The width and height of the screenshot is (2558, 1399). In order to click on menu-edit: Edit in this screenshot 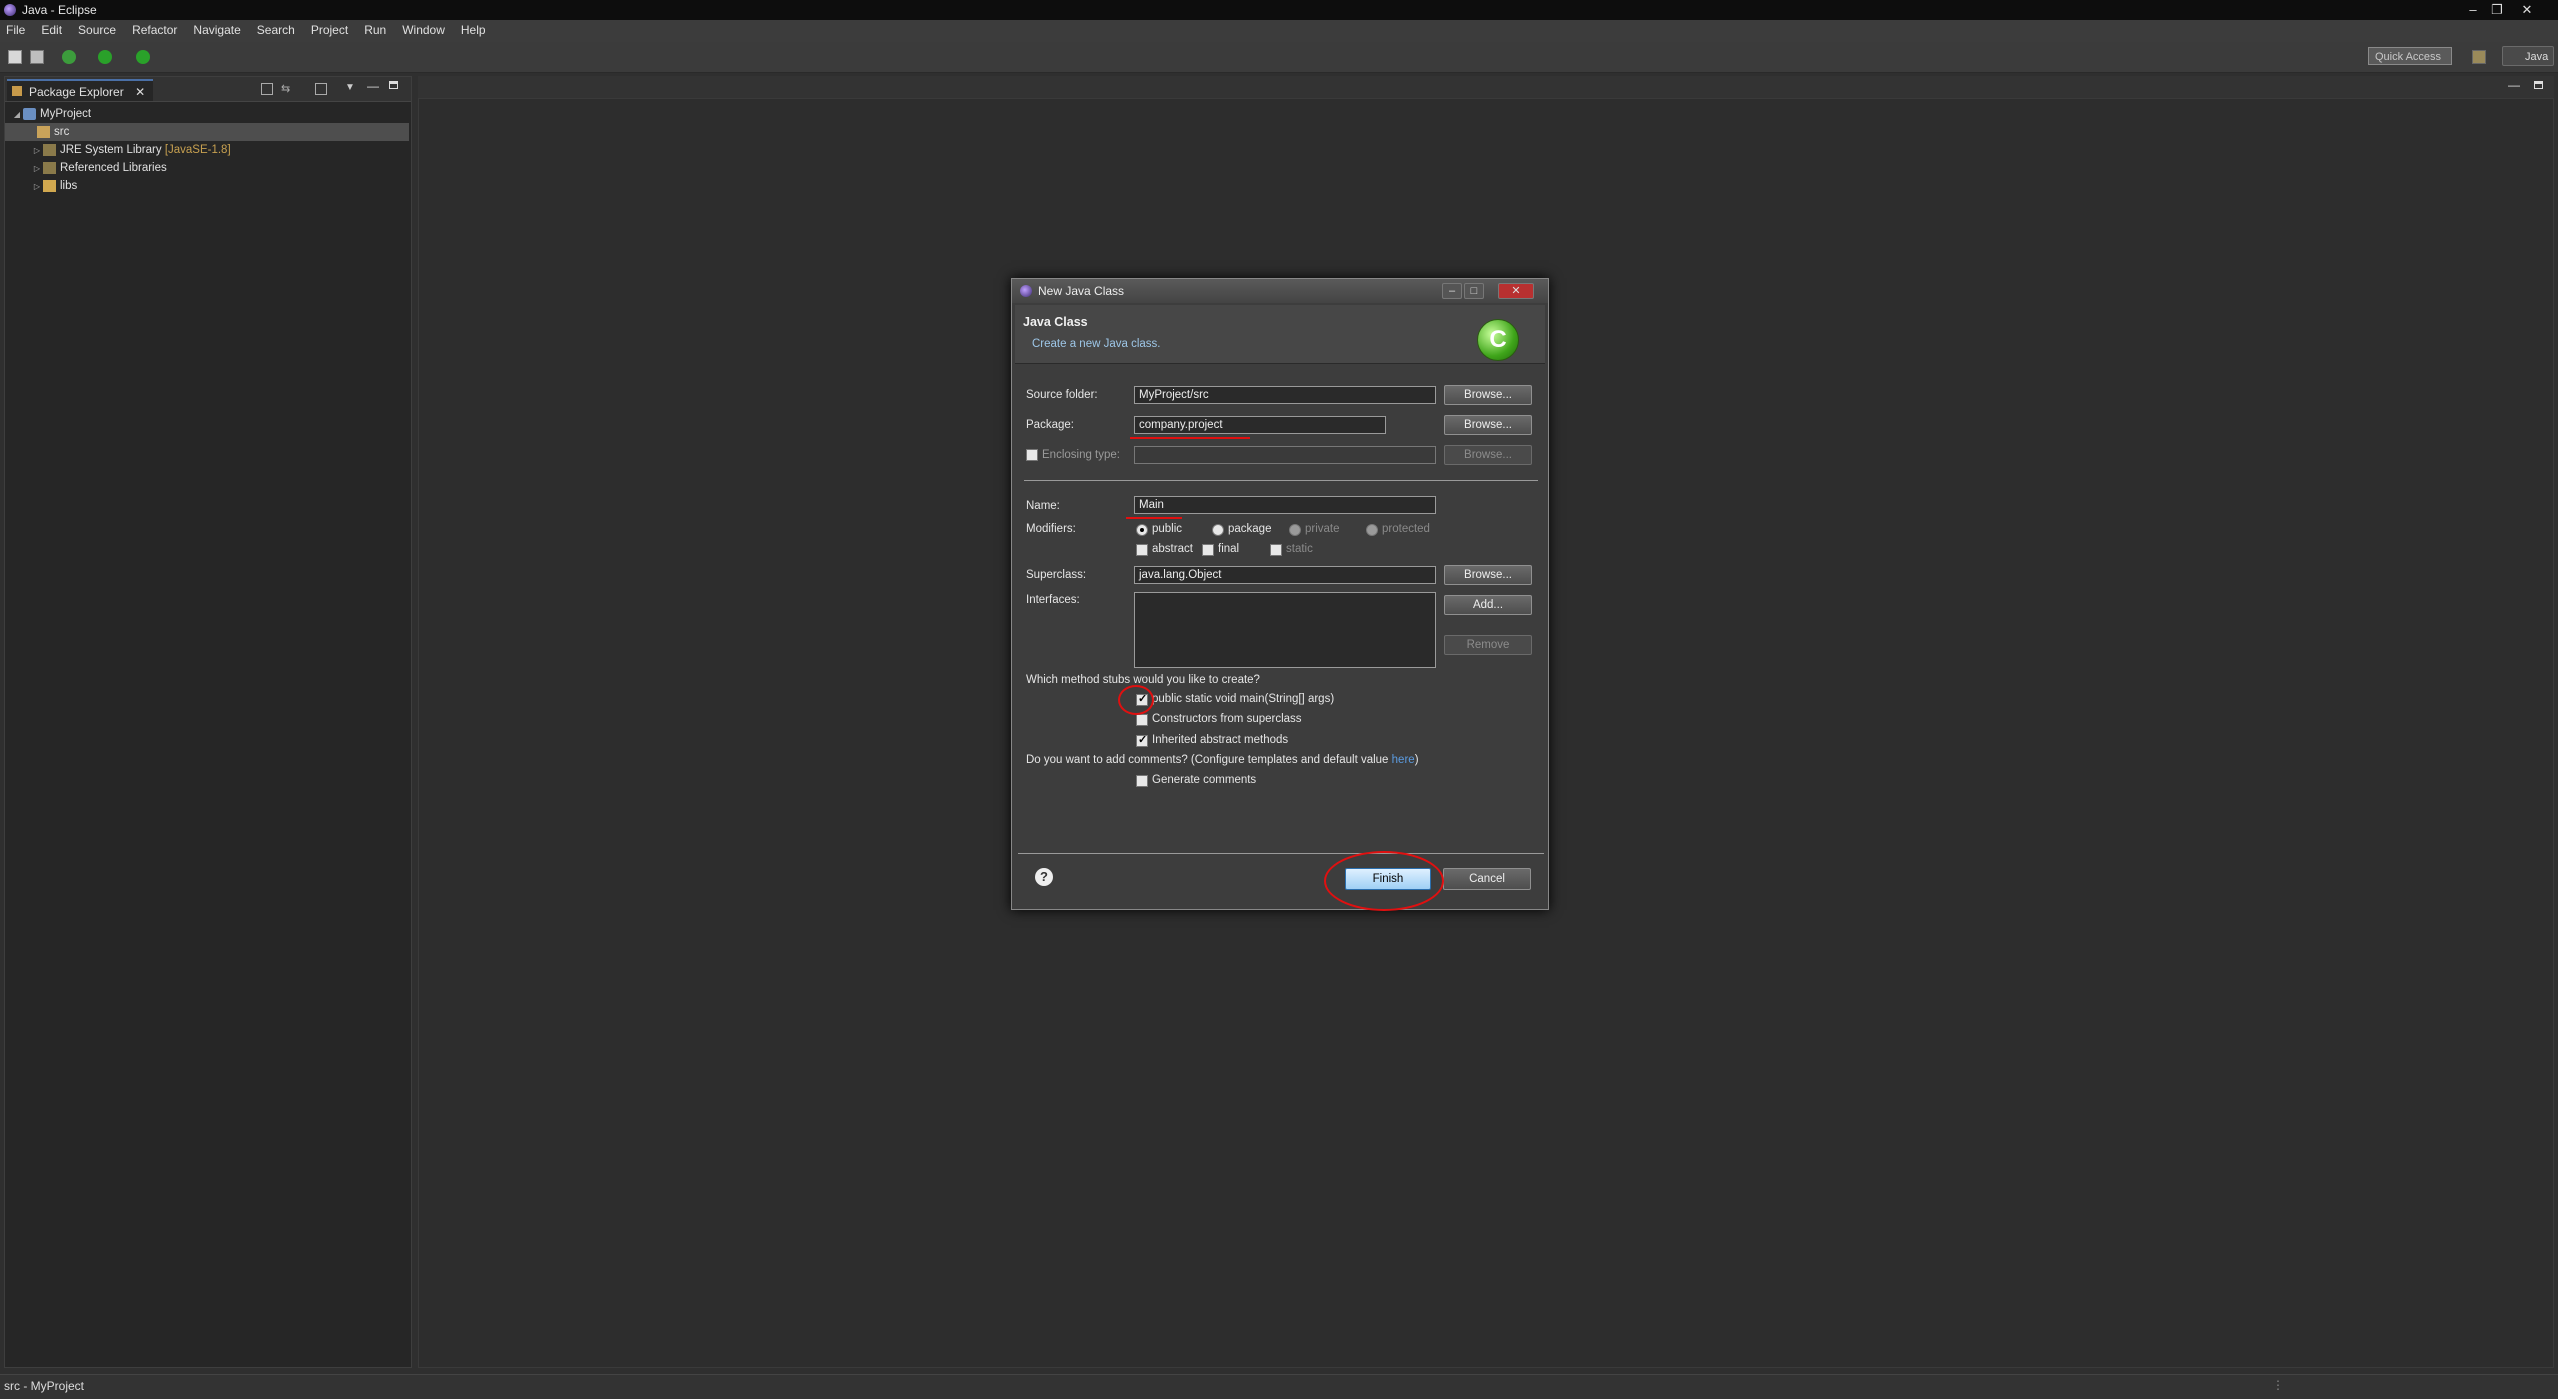, I will do `click(51, 28)`.